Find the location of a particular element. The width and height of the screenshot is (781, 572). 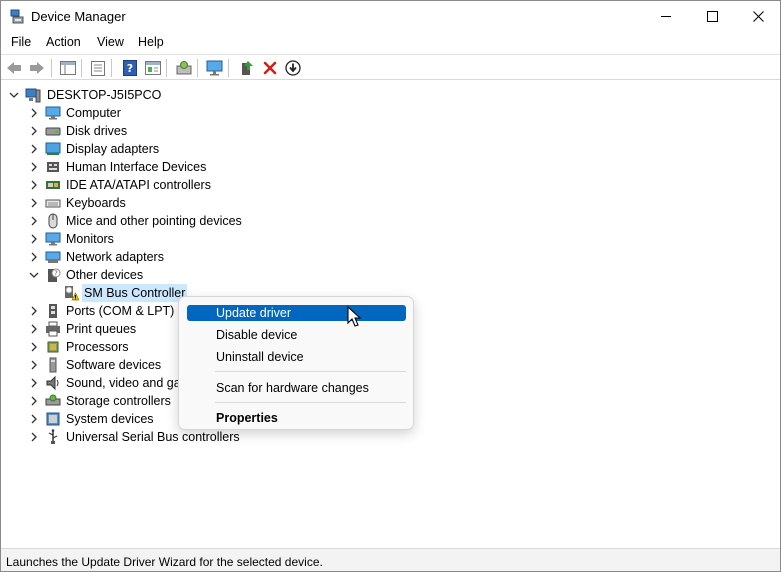

computer-tower-icon is located at coordinates (33, 95).